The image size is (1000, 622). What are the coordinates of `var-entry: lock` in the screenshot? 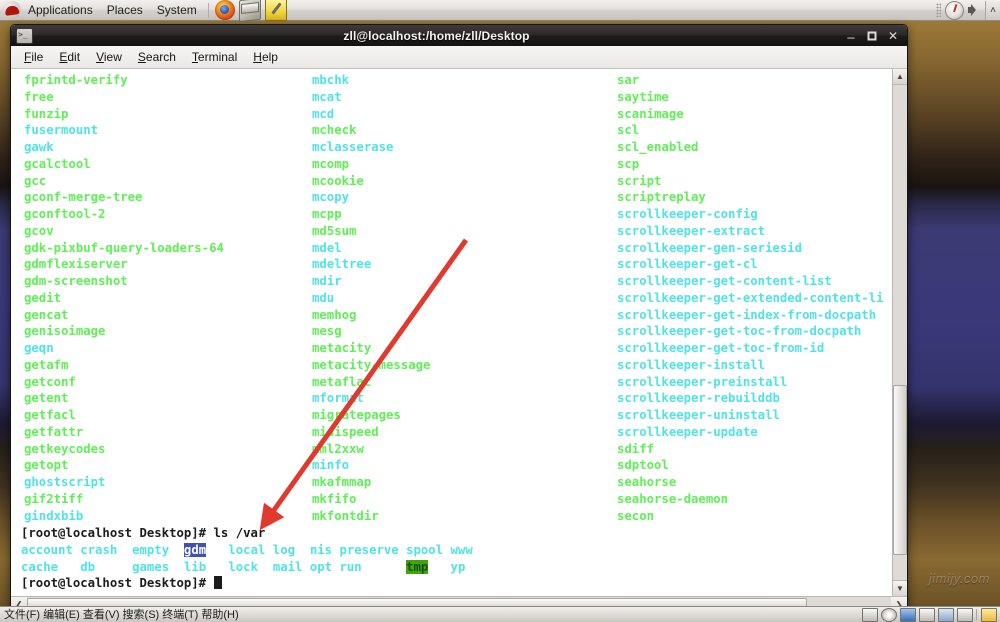 It's located at (243, 566).